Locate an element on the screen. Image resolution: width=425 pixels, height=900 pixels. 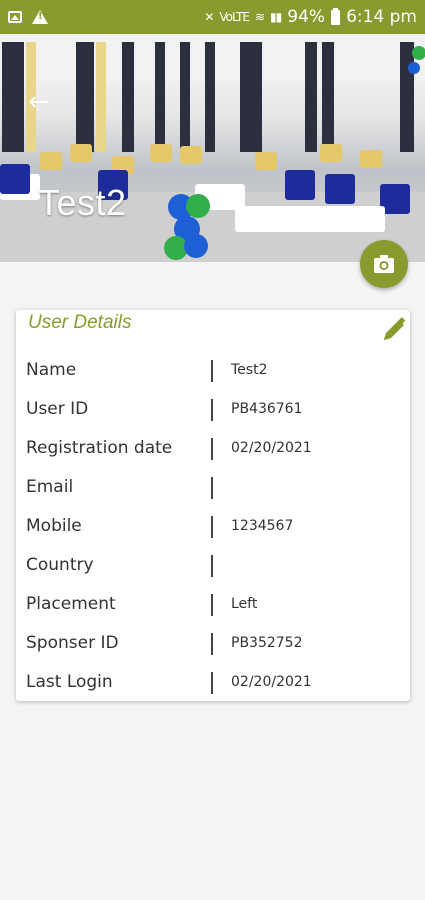
clock: 6:14 pm is located at coordinates (381, 17).